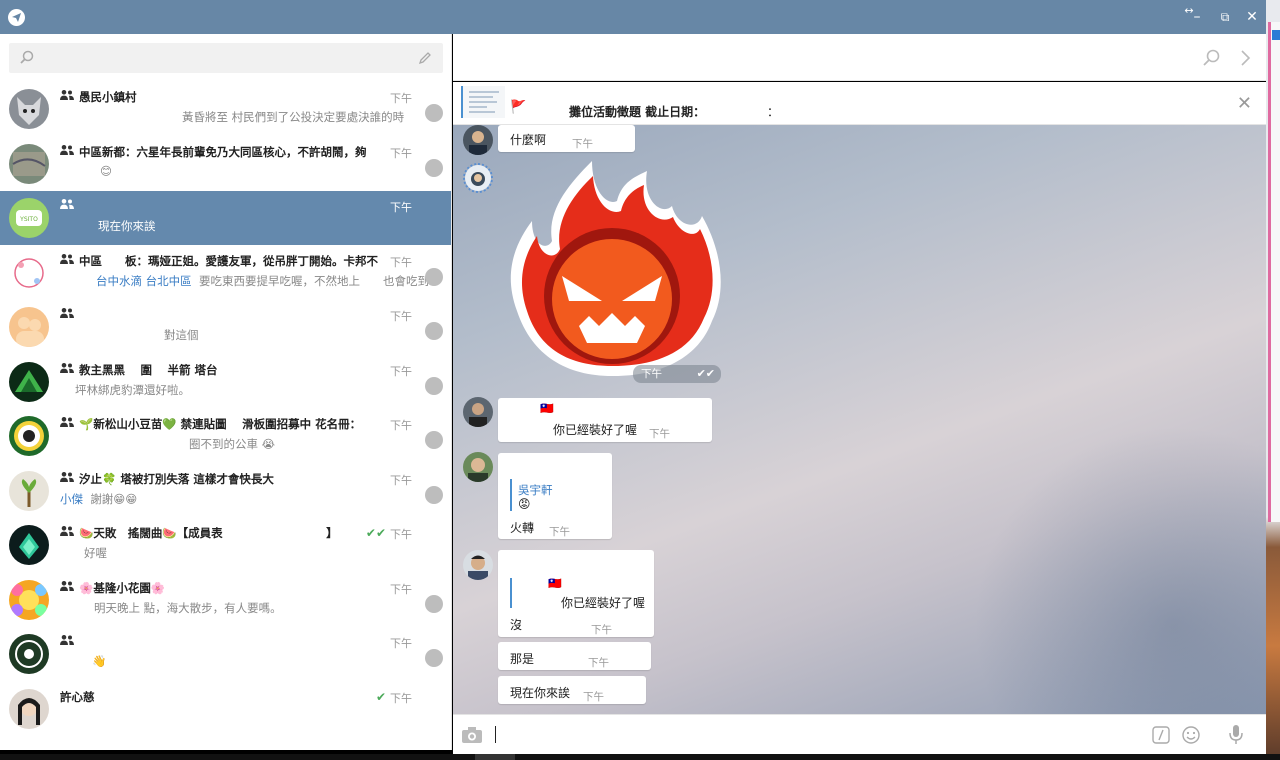  I want to click on chat-last-sender: 小傑, so click(71, 498).